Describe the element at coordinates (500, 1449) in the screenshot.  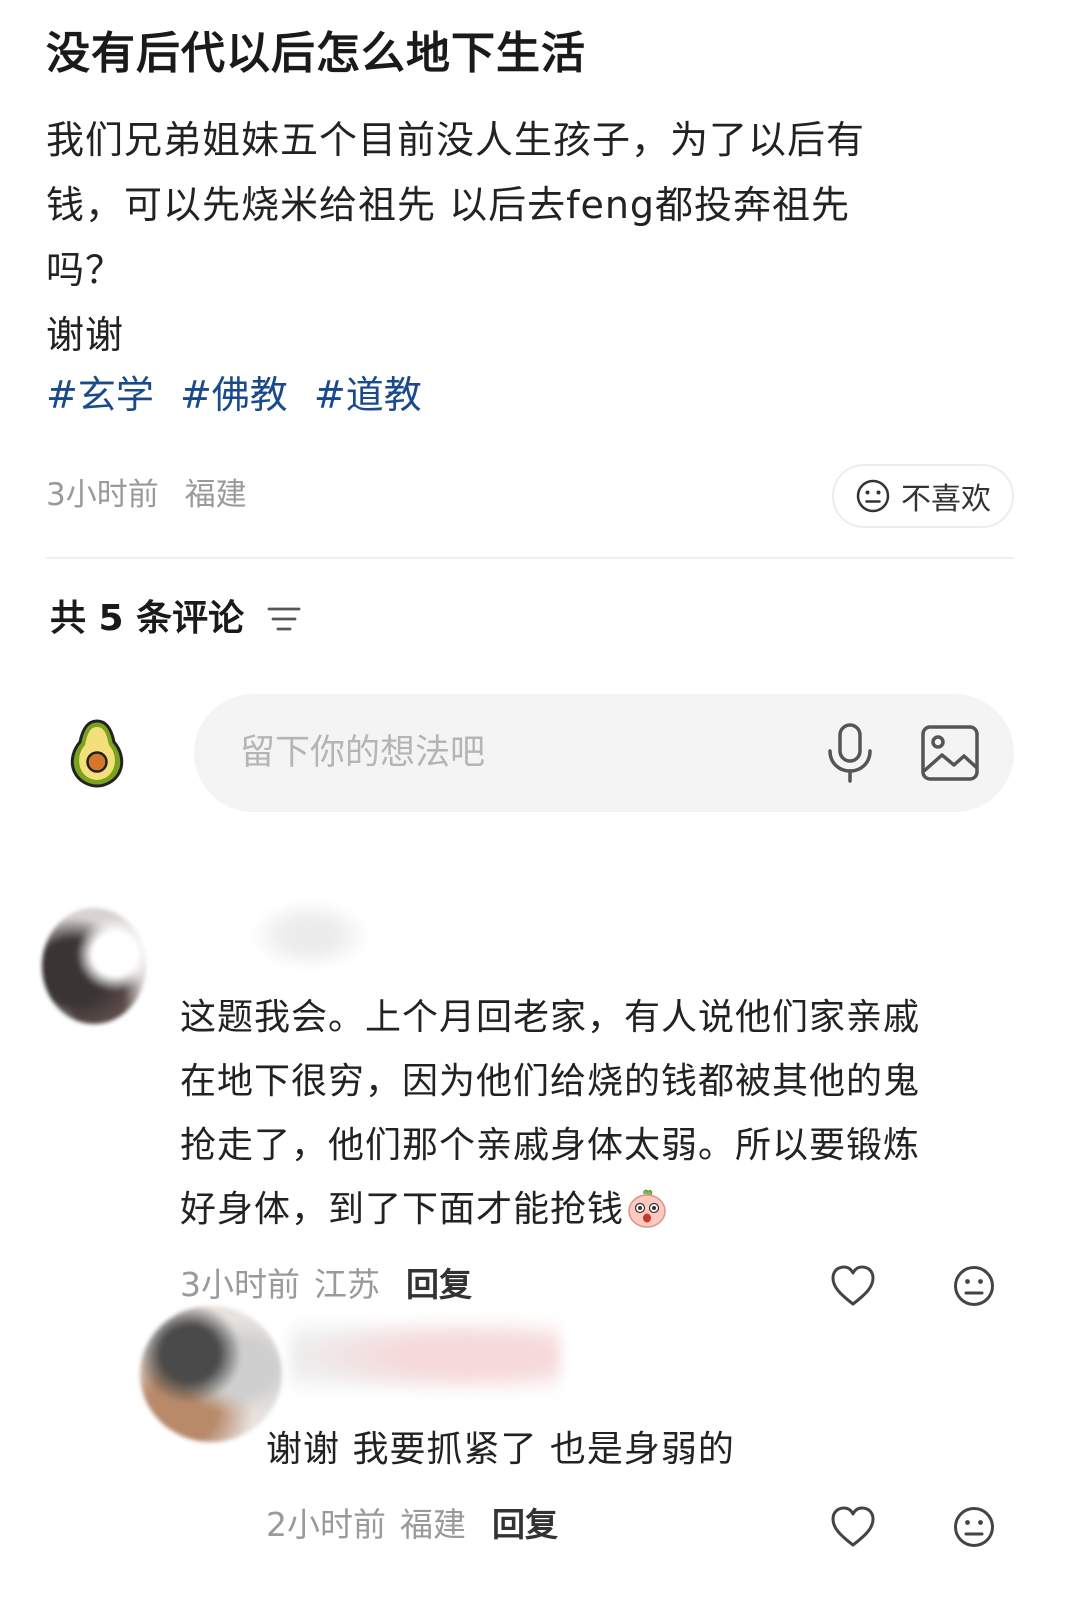
I see `reply-comment-text: 谢谢 我要抓紧了 也是身弱的` at that location.